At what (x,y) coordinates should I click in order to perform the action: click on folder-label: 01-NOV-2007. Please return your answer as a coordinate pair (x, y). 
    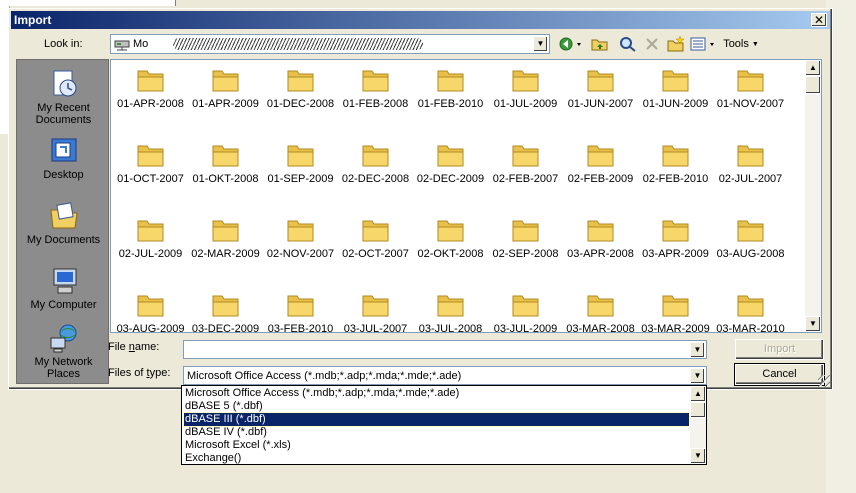
    Looking at the image, I should click on (750, 104).